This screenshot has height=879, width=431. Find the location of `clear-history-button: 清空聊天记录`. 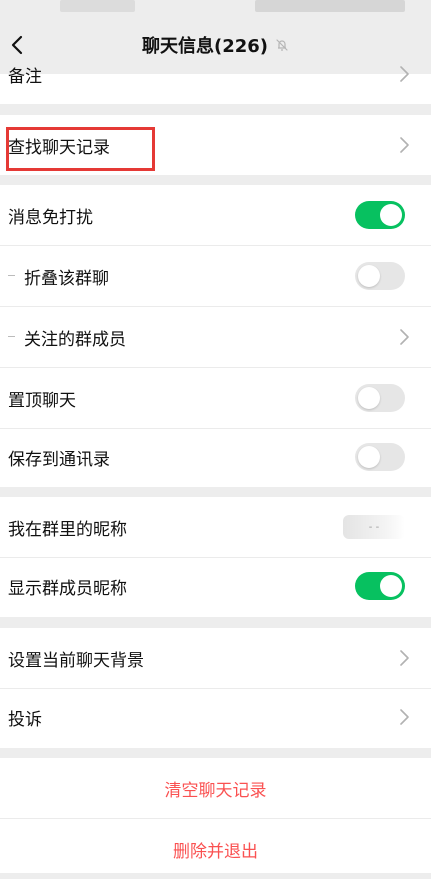

clear-history-button: 清空聊天记录 is located at coordinates (215, 788).